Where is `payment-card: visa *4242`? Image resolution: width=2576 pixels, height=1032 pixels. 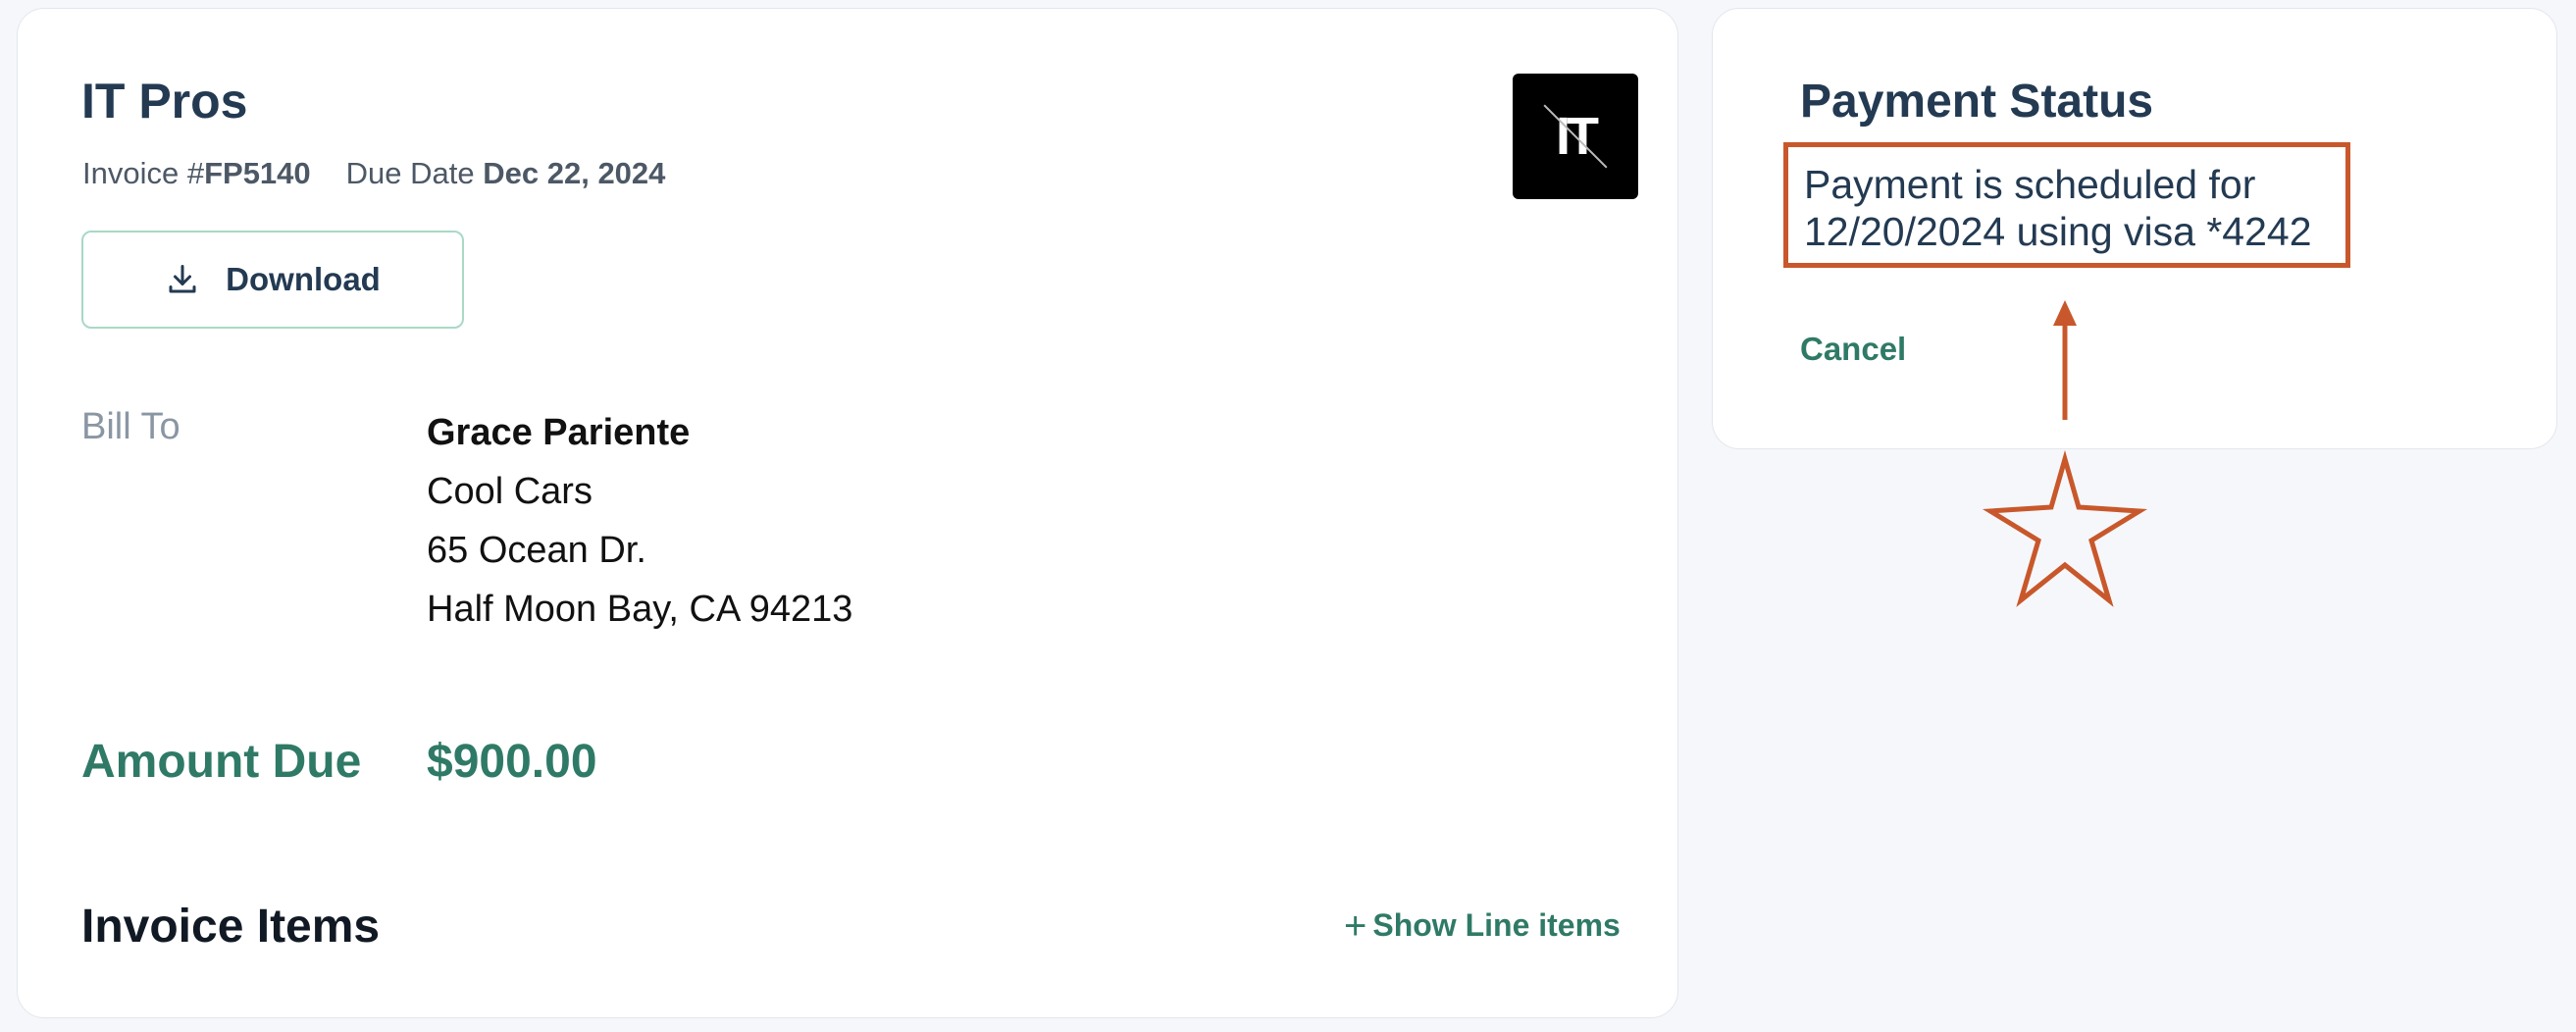
payment-card: visa *4242 is located at coordinates (2218, 231).